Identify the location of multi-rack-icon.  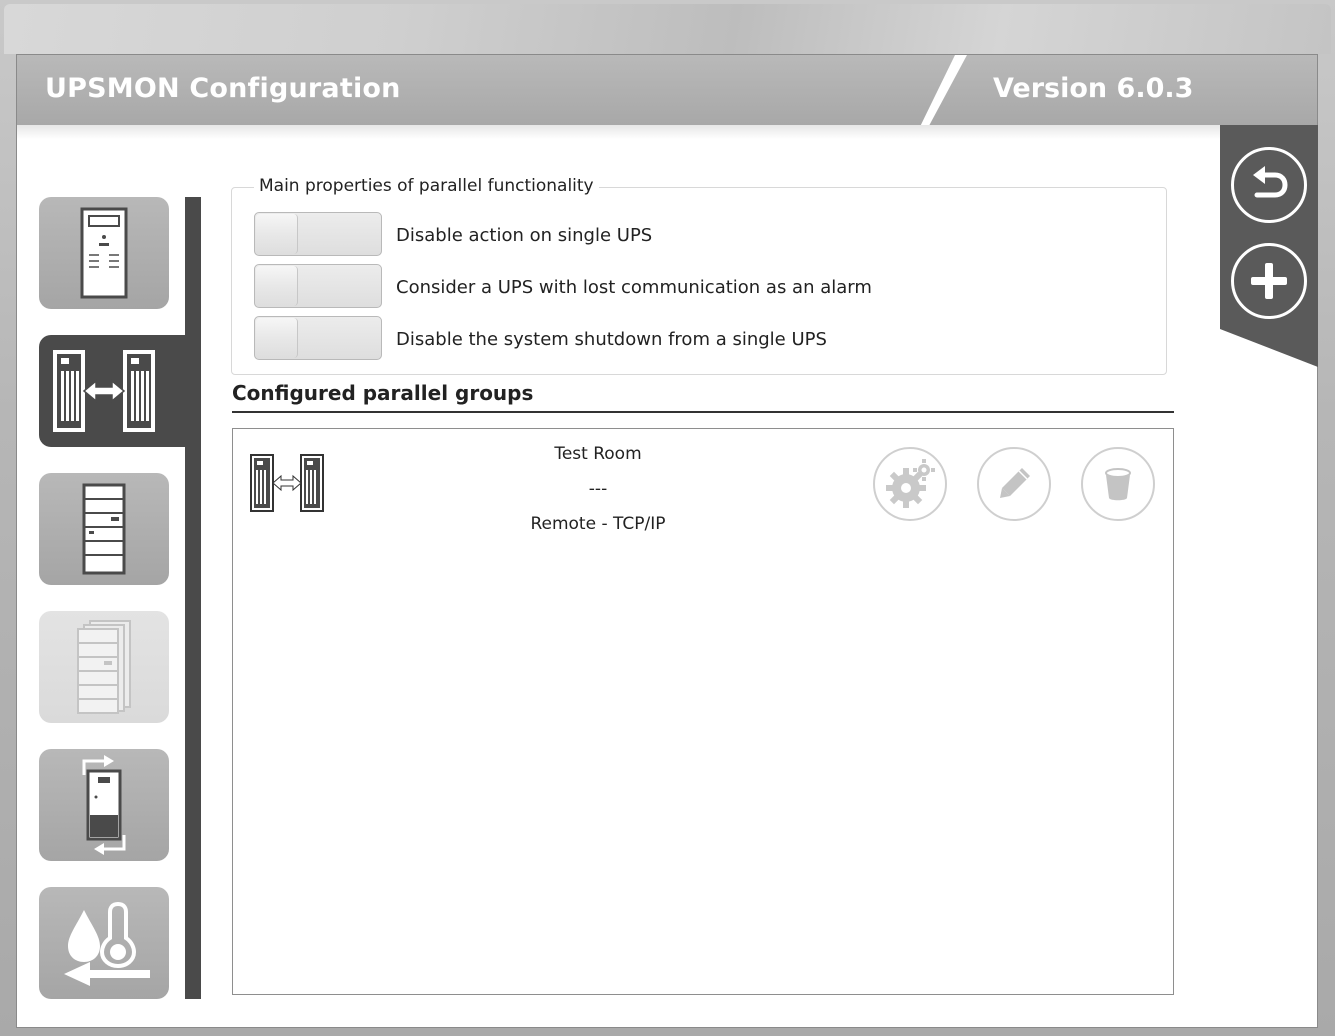
(104, 667).